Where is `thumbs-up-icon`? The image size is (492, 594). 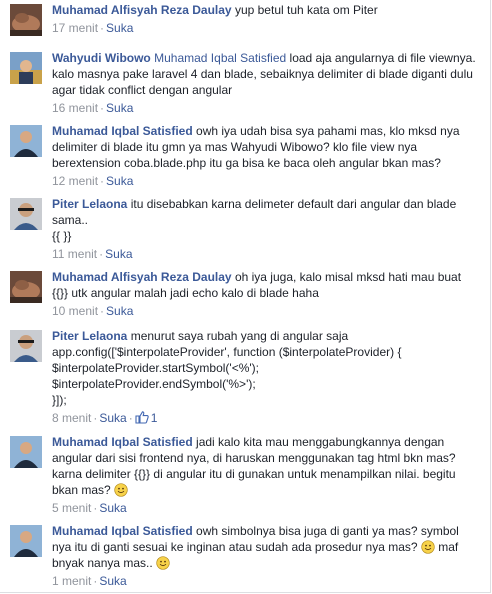 thumbs-up-icon is located at coordinates (142, 417).